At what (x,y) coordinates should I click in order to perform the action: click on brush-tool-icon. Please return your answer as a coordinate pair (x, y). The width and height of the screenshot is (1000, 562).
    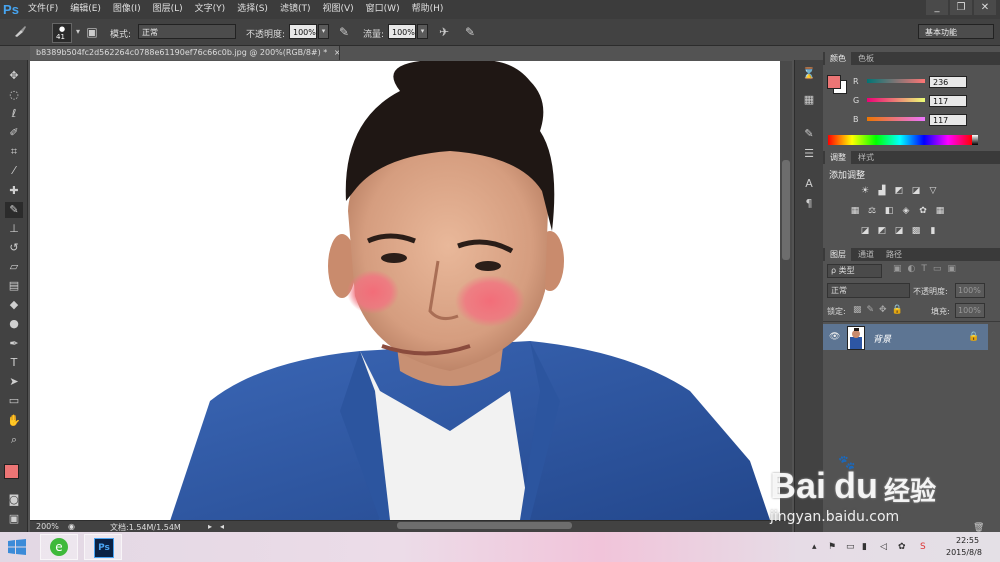
    Looking at the image, I should click on (20, 32).